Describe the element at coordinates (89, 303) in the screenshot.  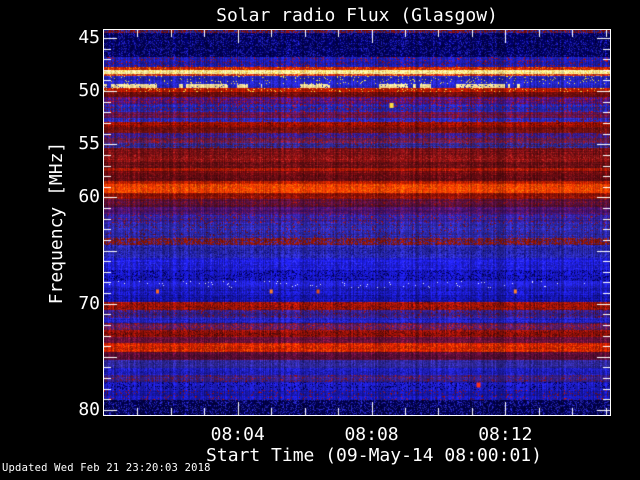
I see `y-tick-label: 70` at that location.